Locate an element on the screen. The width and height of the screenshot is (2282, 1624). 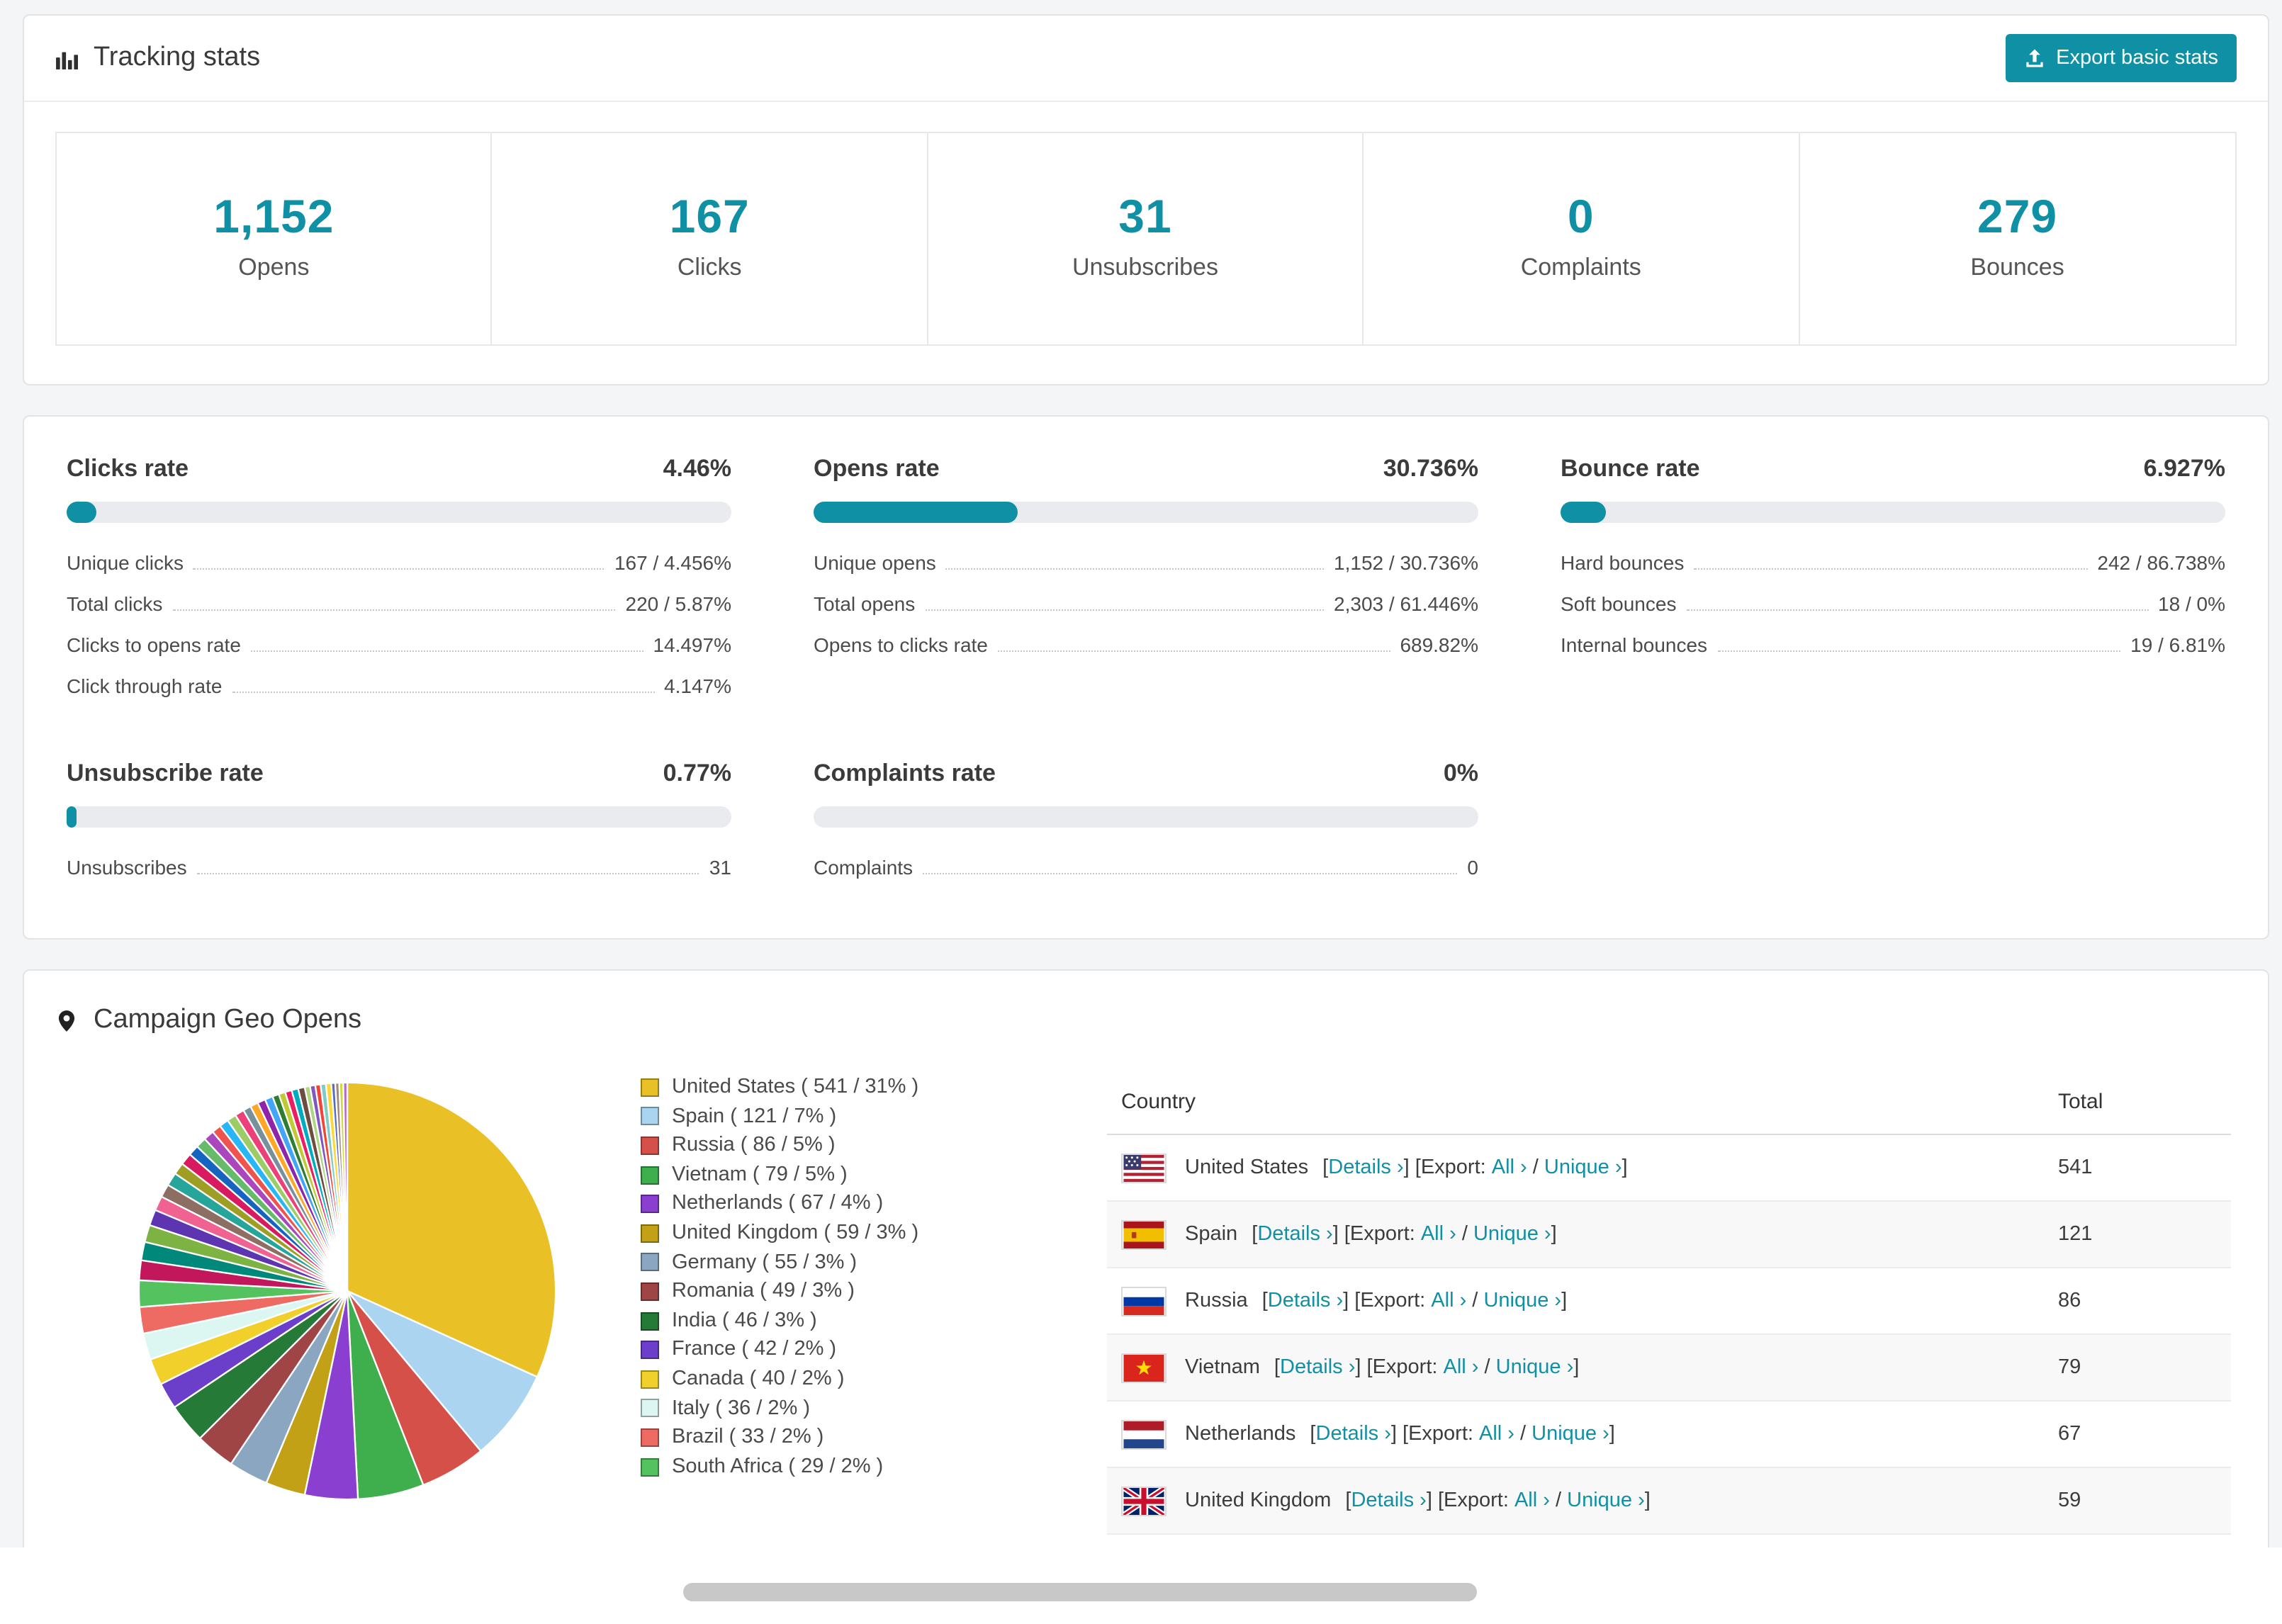
legend-label: United States ( 541 / 31% ) is located at coordinates (796, 1087).